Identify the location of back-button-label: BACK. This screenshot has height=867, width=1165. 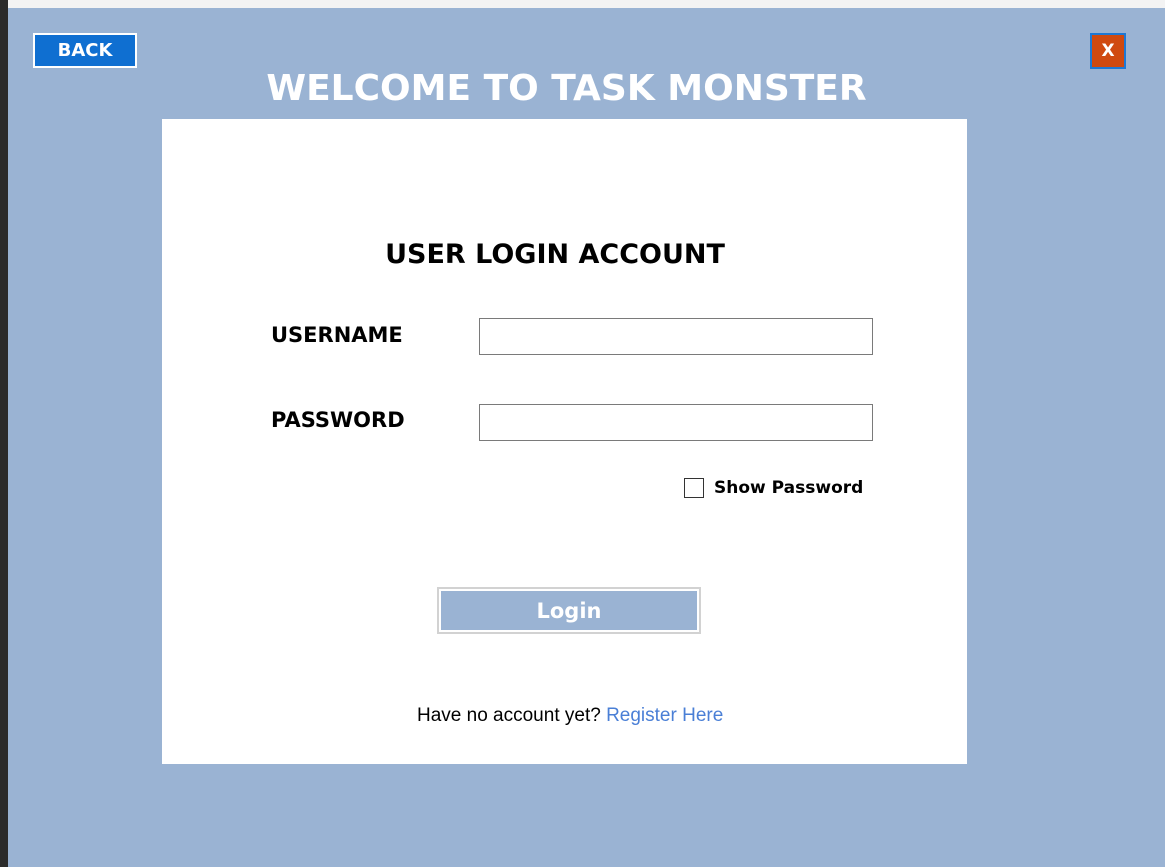
(85, 50).